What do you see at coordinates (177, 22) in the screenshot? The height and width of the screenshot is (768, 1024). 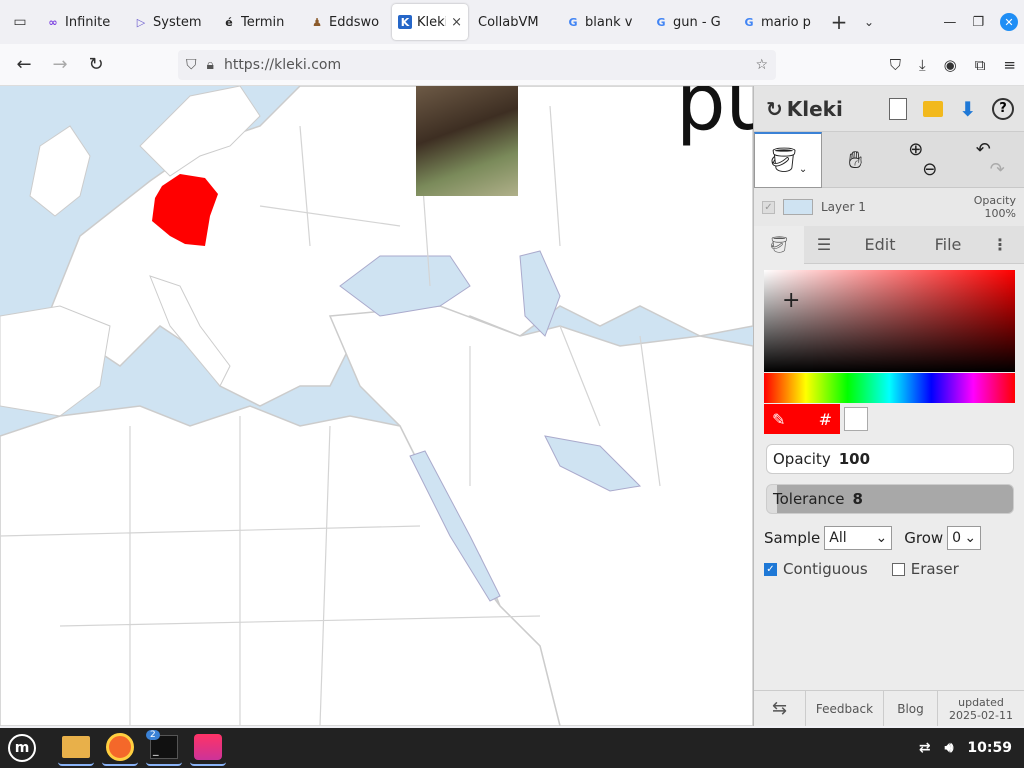 I see `tab-label: System` at bounding box center [177, 22].